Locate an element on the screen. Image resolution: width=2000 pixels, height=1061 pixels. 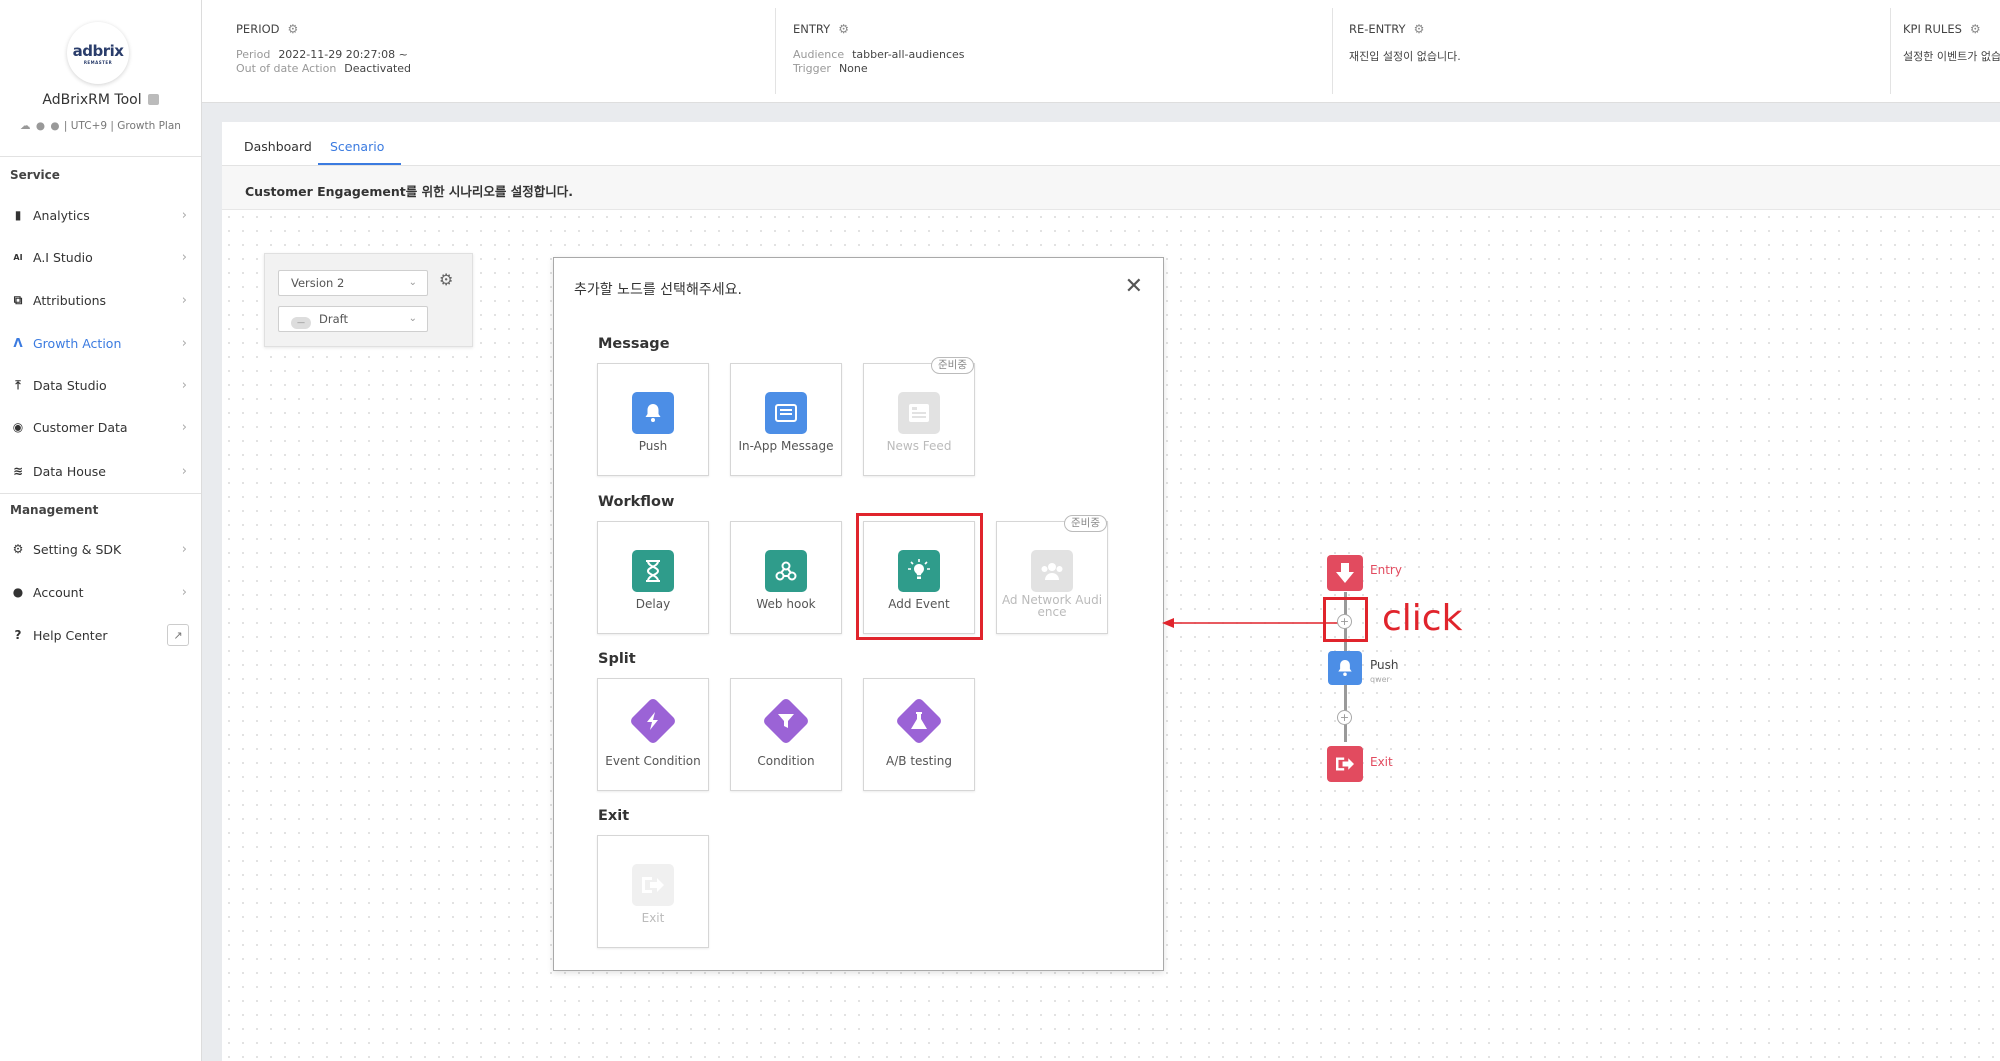
hourglass-icon is located at coordinates (653, 571).